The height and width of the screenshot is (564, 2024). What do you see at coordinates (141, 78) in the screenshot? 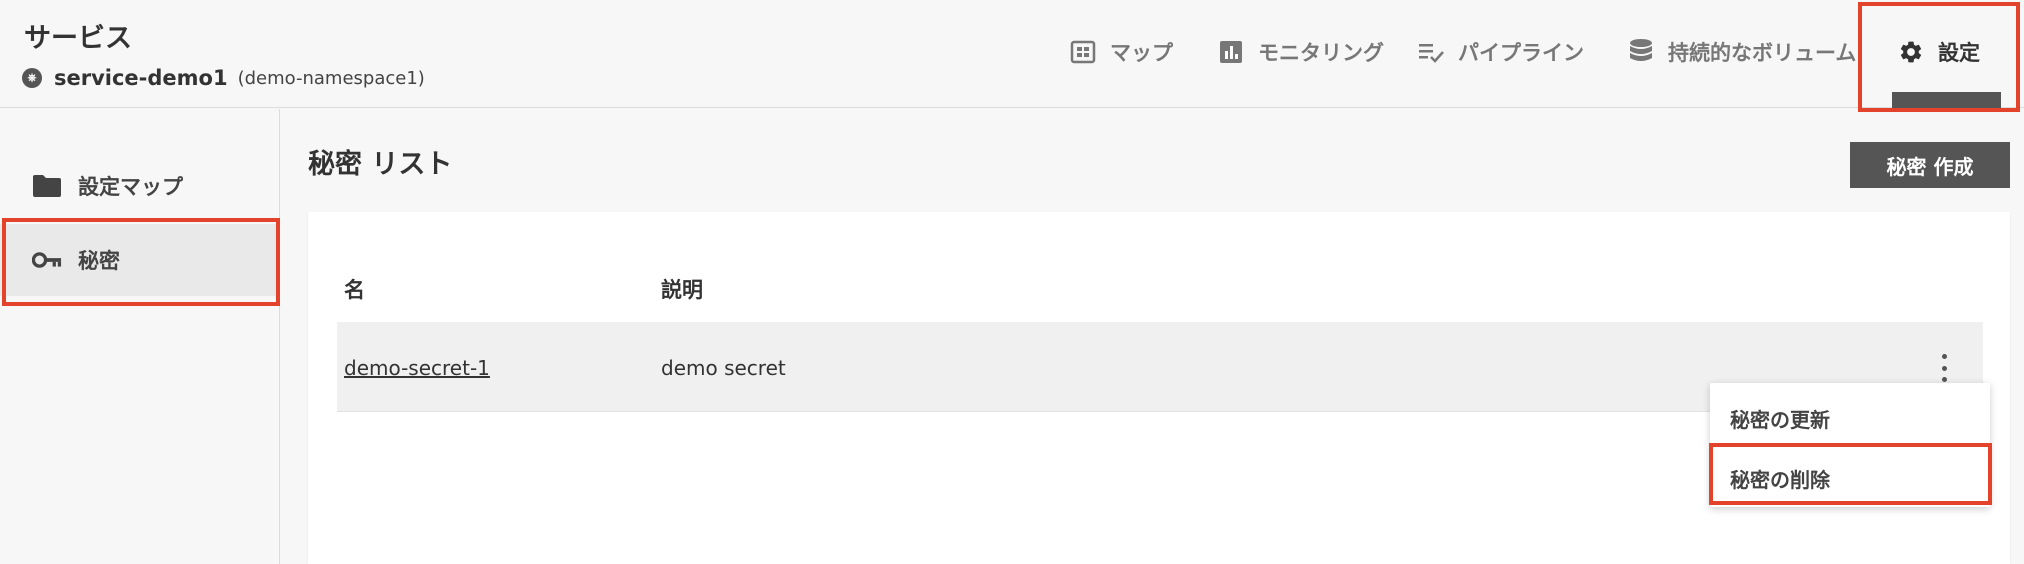
I see `service-name: service-demo1` at bounding box center [141, 78].